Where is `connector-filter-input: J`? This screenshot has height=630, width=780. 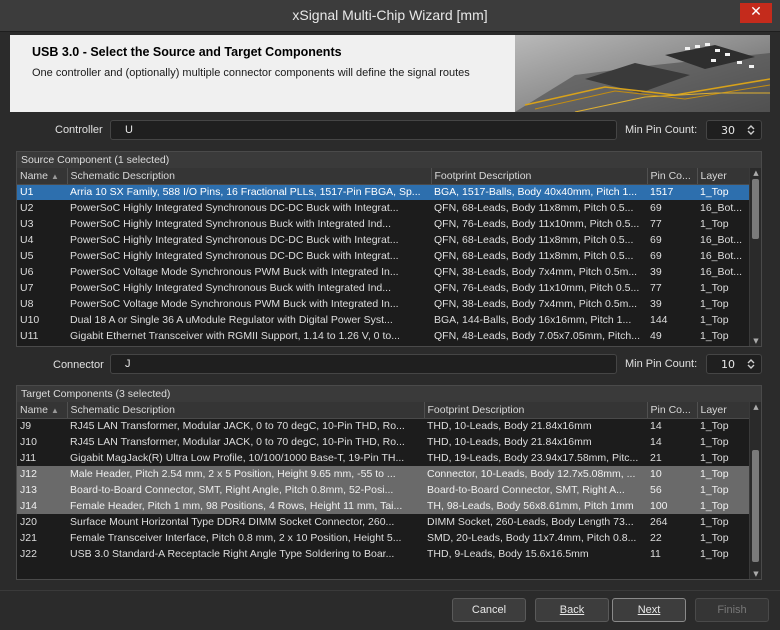 connector-filter-input: J is located at coordinates (363, 364).